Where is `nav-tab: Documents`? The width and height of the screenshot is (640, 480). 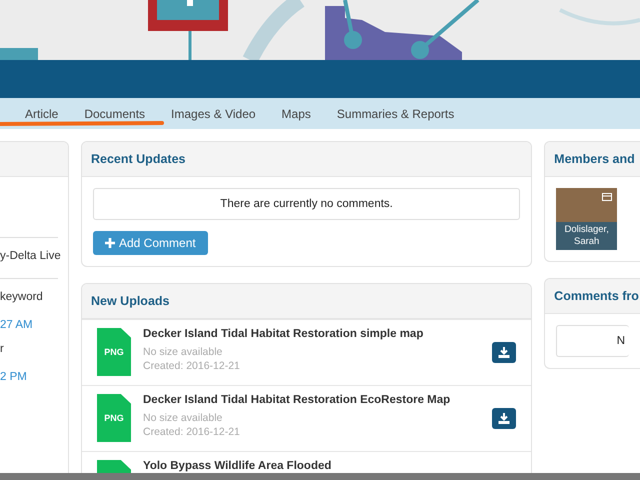
nav-tab: Documents is located at coordinates (115, 113).